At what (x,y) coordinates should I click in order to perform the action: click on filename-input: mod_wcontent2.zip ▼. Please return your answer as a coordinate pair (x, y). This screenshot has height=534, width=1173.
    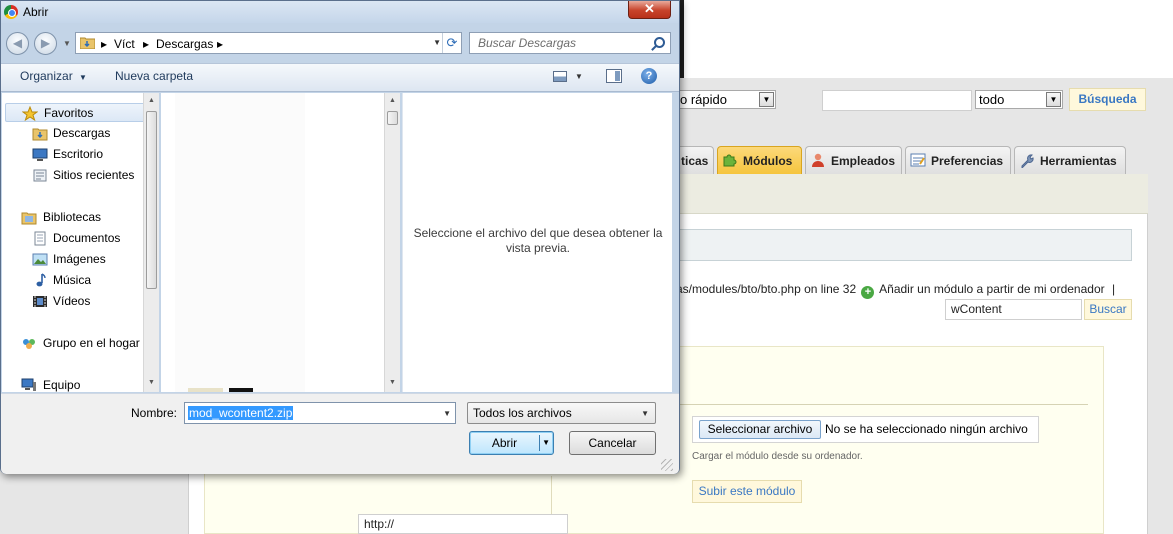
    Looking at the image, I should click on (320, 413).